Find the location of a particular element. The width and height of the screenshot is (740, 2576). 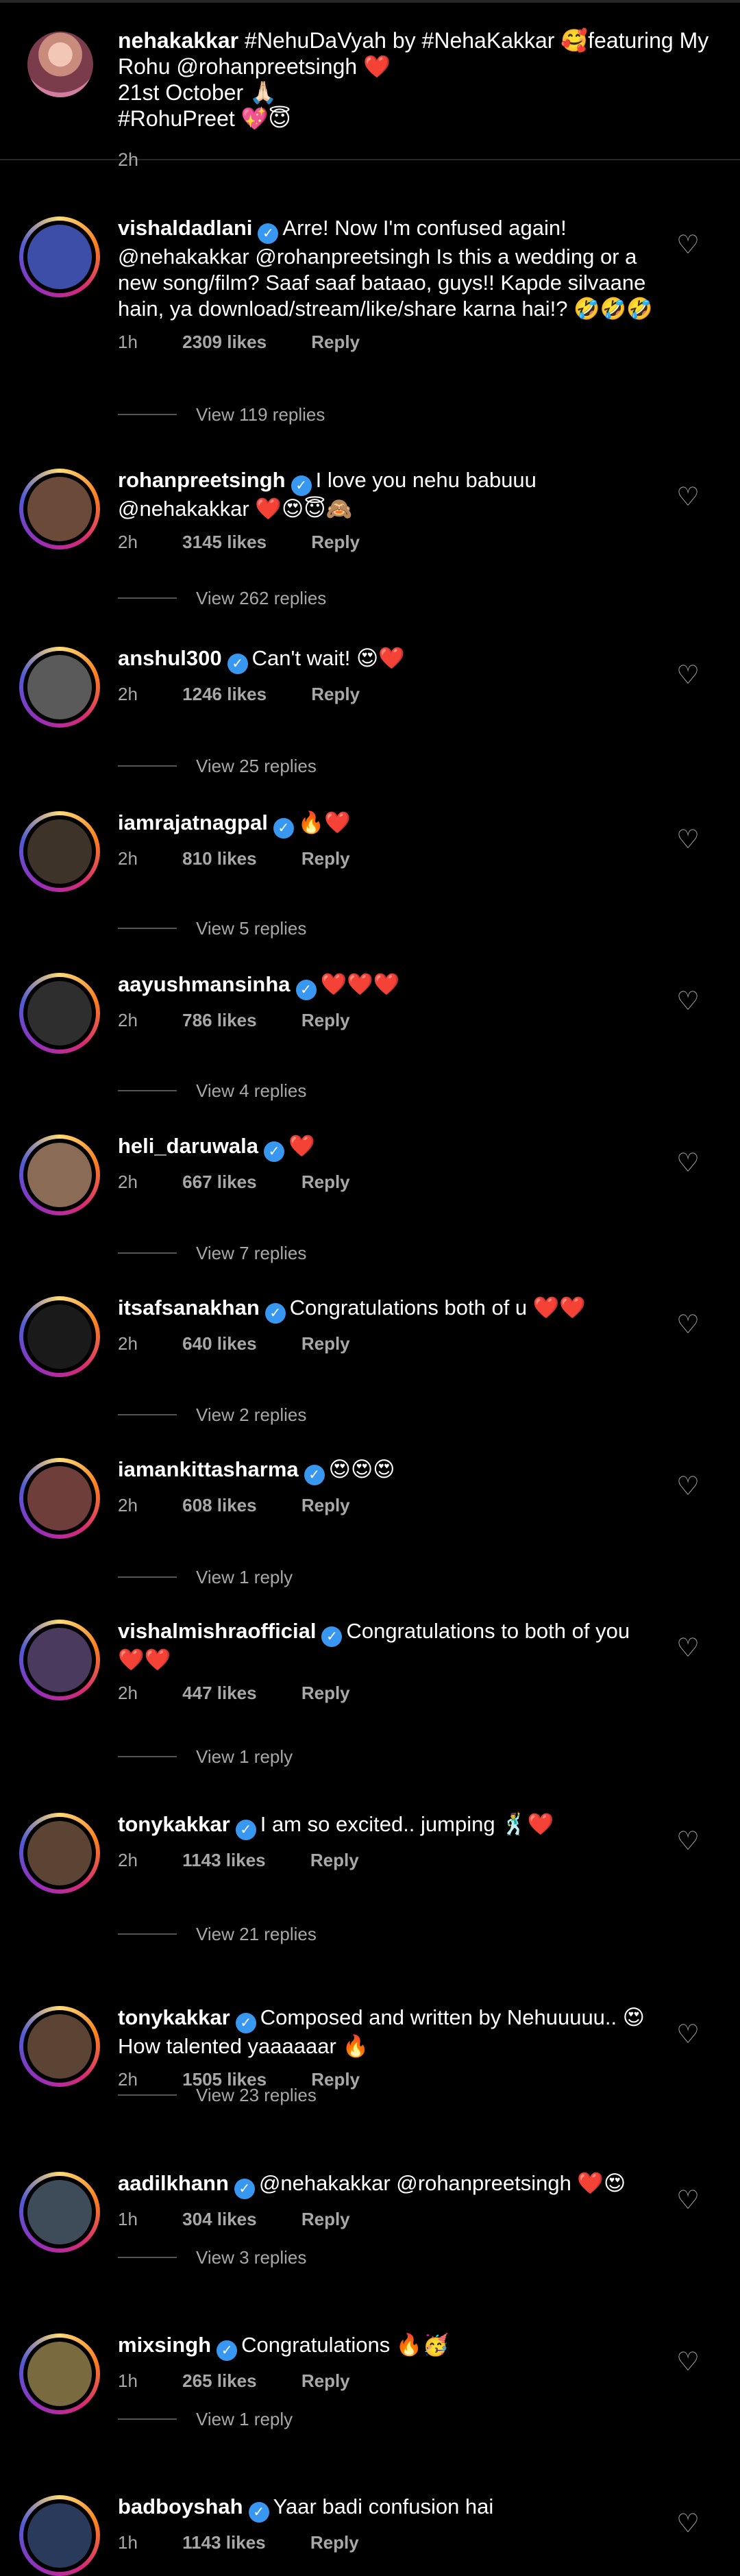

comment-text: Can't wait! 😍❤️ is located at coordinates (328, 658).